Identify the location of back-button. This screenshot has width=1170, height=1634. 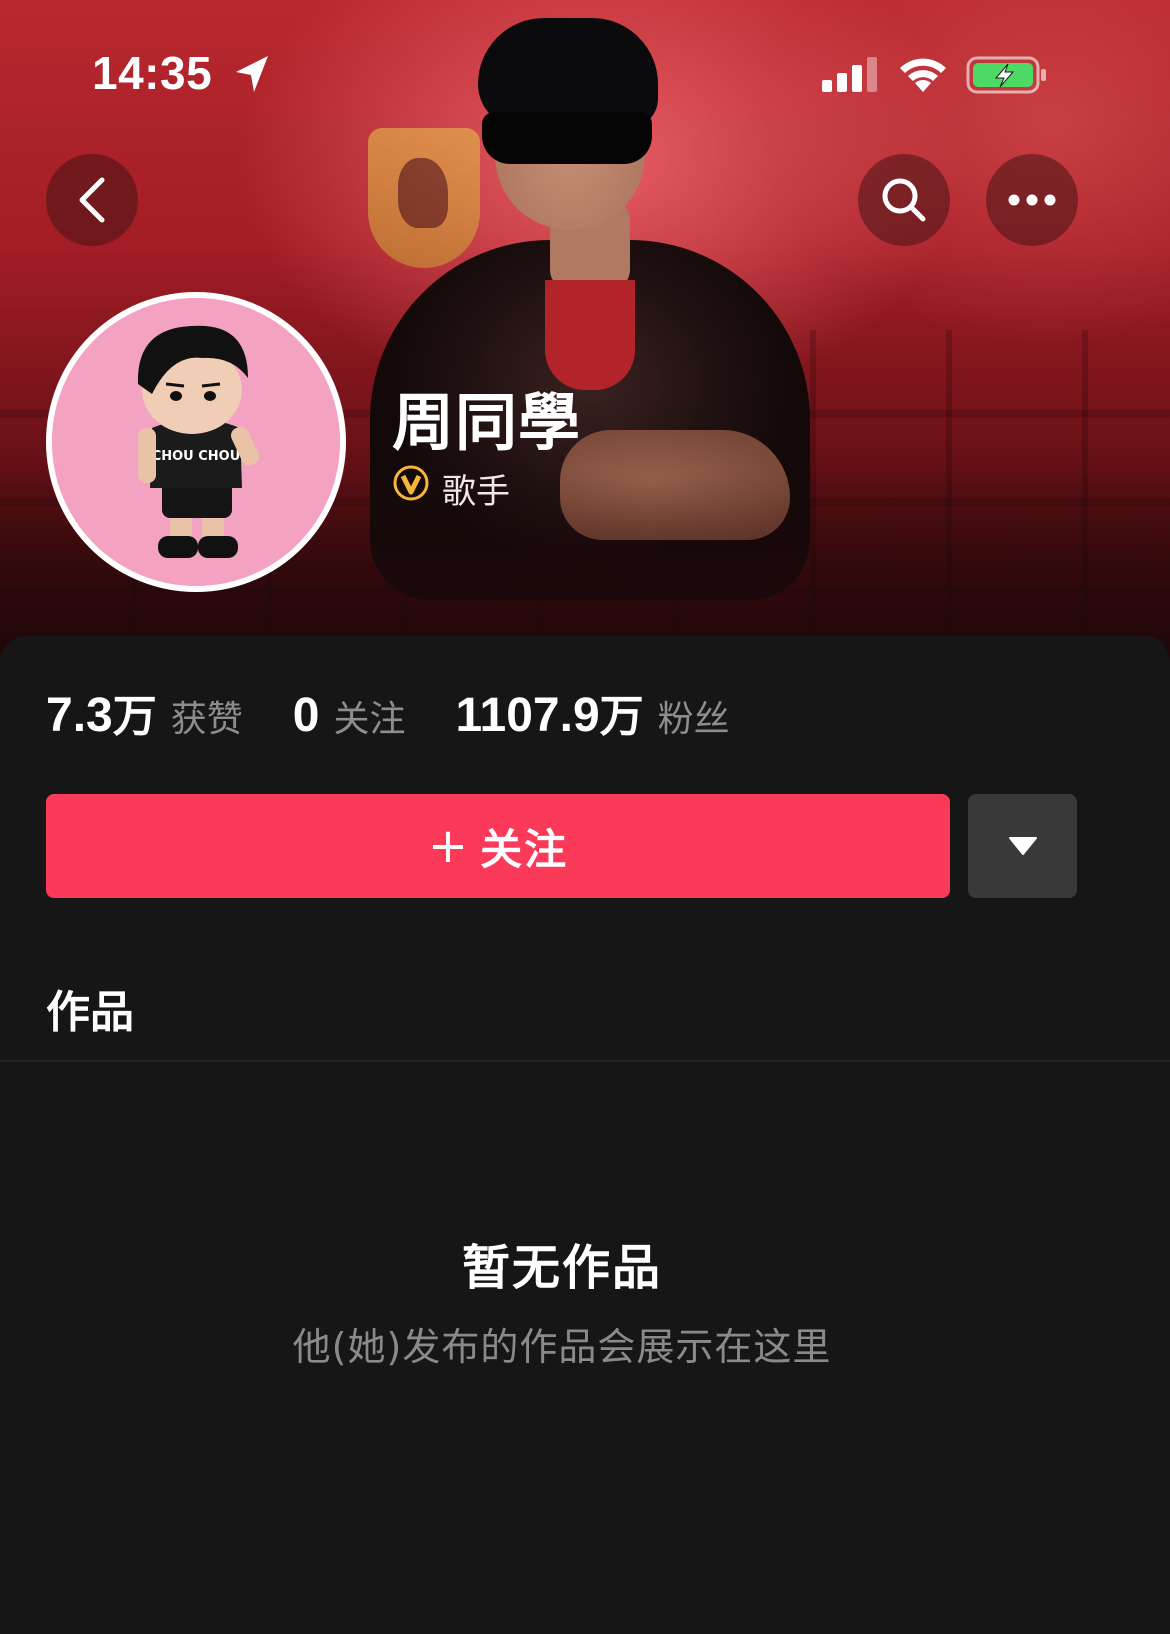
(92, 200).